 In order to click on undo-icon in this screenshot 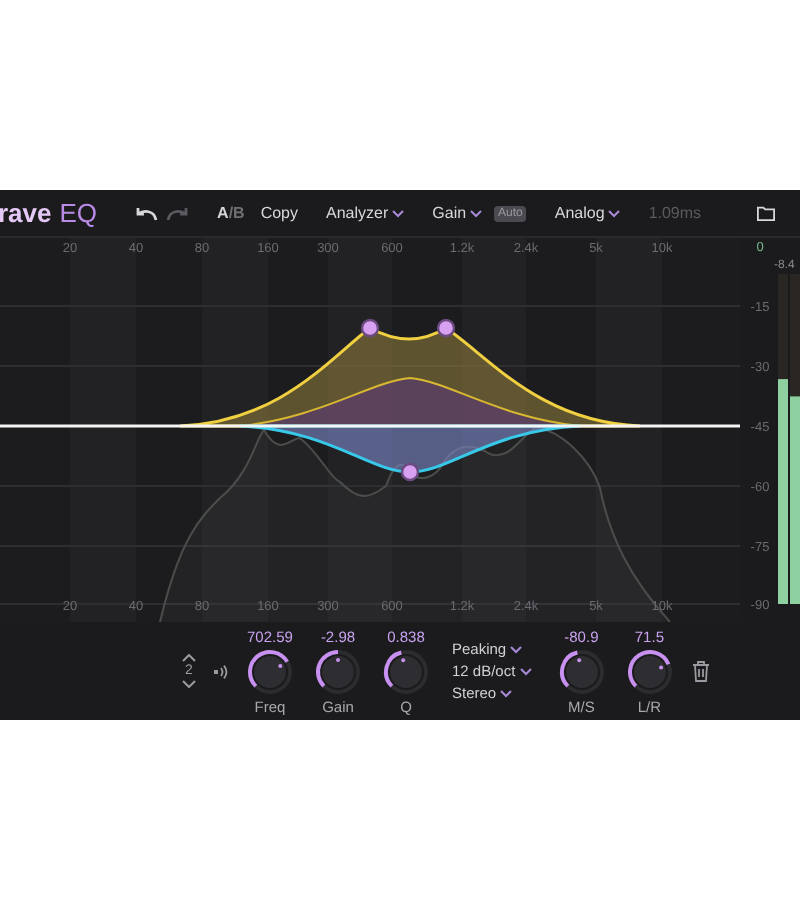, I will do `click(145, 213)`.